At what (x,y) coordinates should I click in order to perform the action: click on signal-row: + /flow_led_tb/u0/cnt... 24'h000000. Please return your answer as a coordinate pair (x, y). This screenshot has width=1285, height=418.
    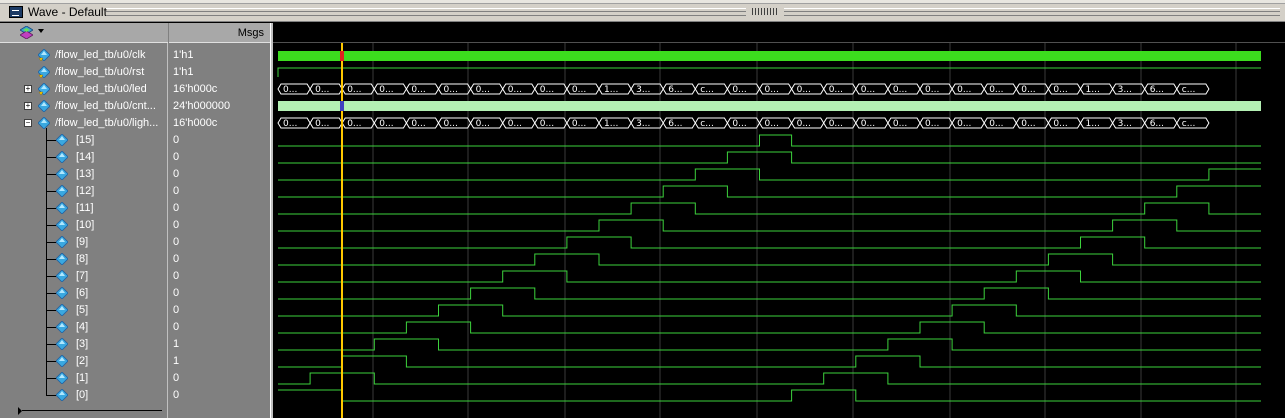
    Looking at the image, I should click on (135, 106).